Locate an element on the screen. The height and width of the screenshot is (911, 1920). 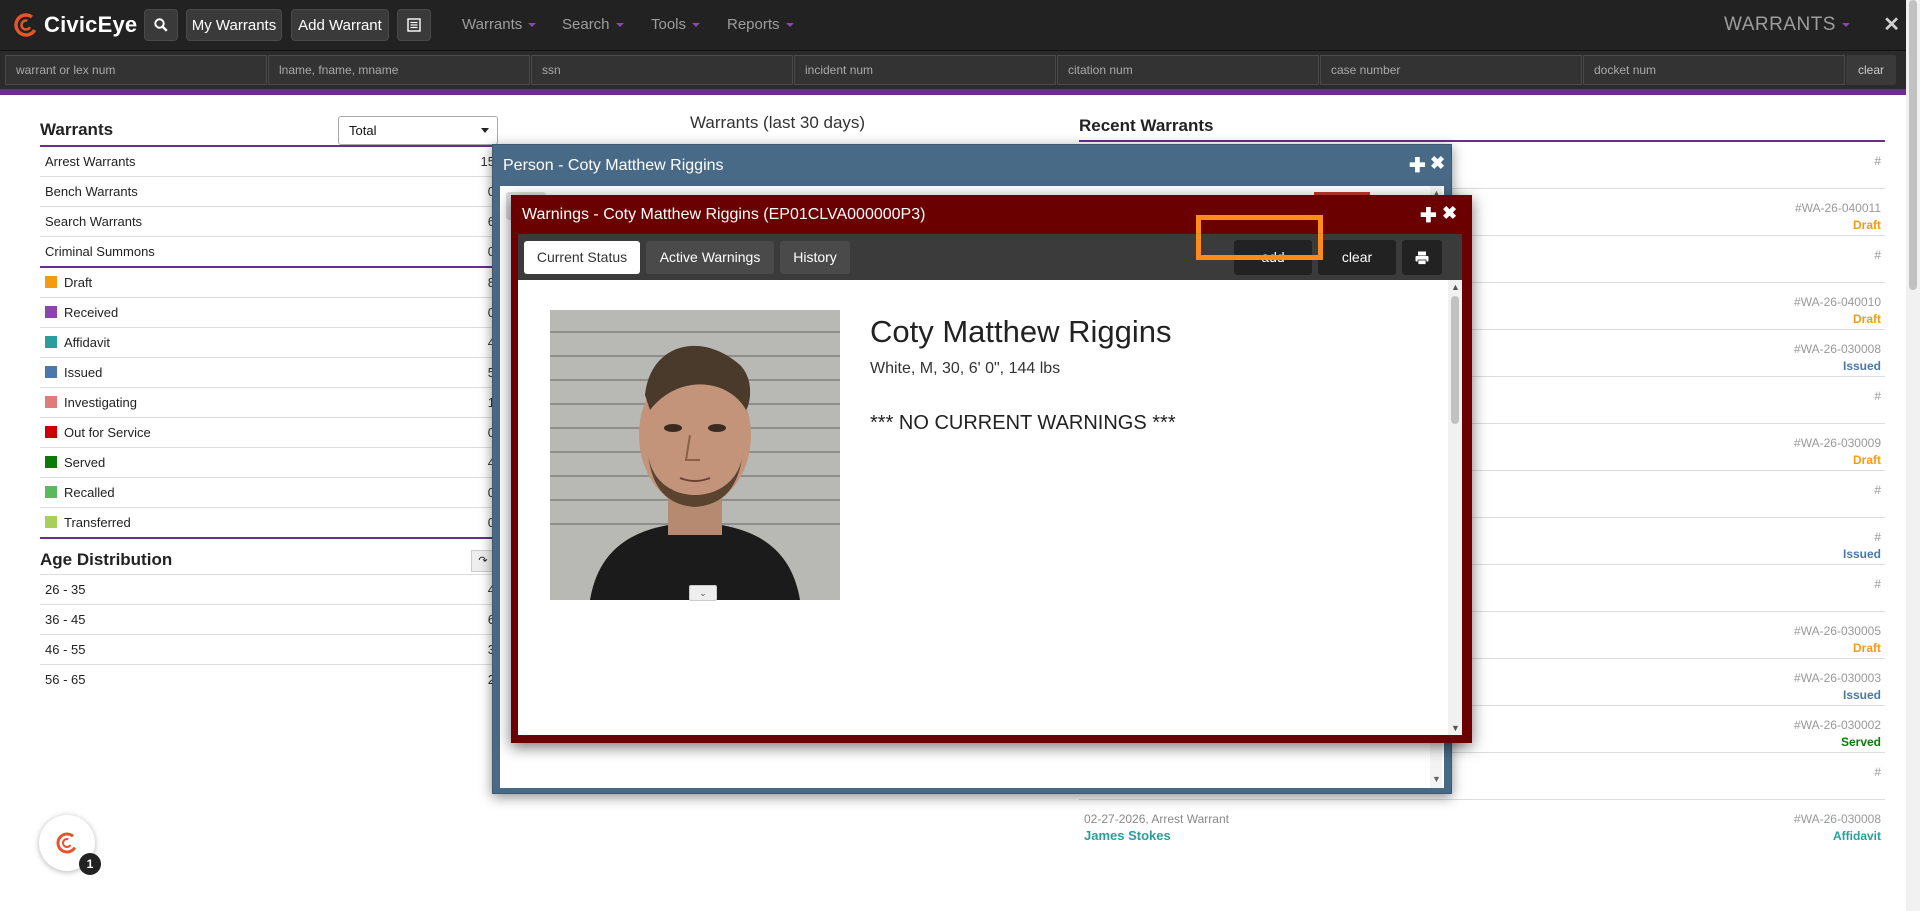
mugshot-image is located at coordinates (695, 455).